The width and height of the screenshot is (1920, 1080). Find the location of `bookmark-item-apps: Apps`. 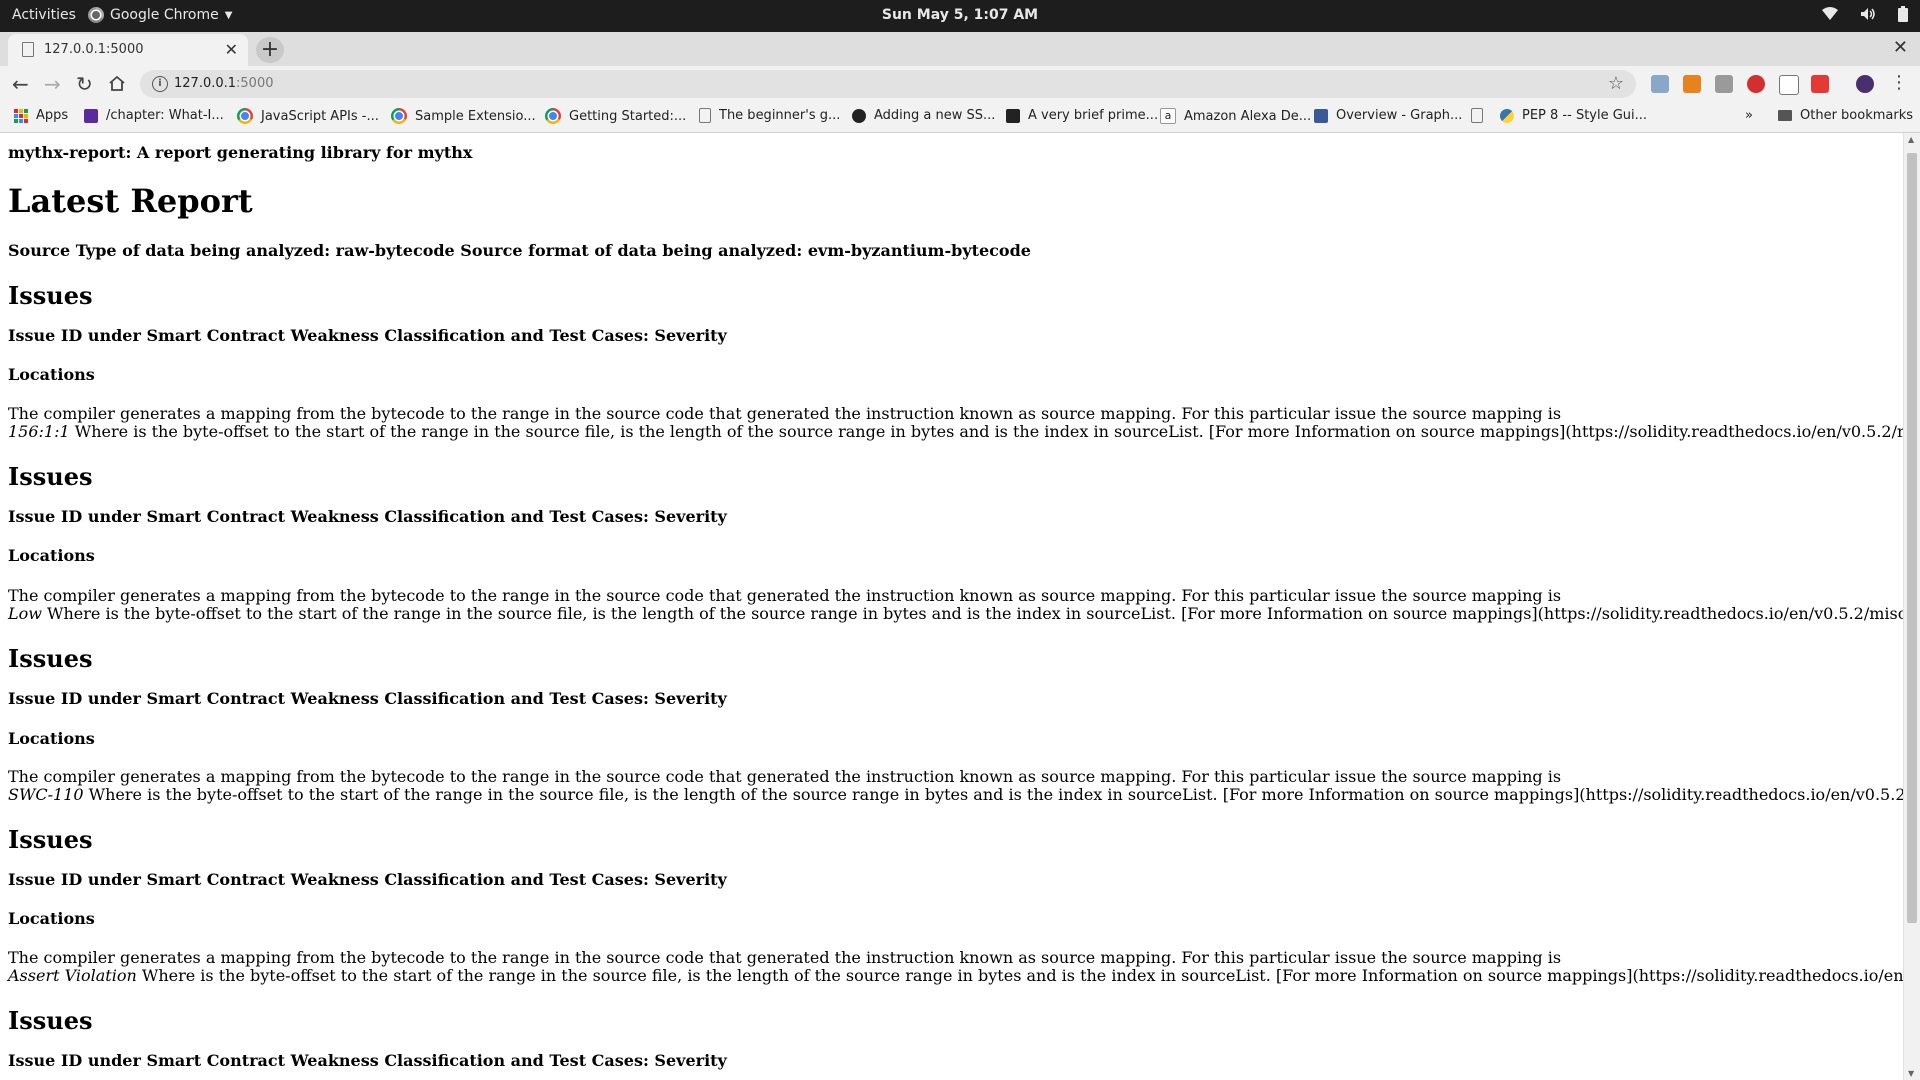

bookmark-item-apps: Apps is located at coordinates (41, 115).